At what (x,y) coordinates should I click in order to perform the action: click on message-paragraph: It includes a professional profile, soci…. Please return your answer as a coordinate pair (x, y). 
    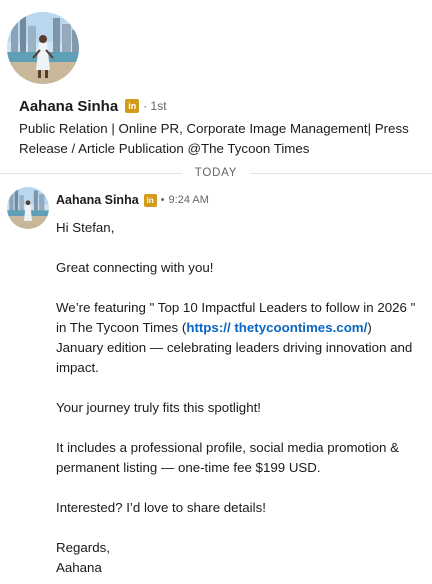
    Looking at the image, I should click on (227, 457).